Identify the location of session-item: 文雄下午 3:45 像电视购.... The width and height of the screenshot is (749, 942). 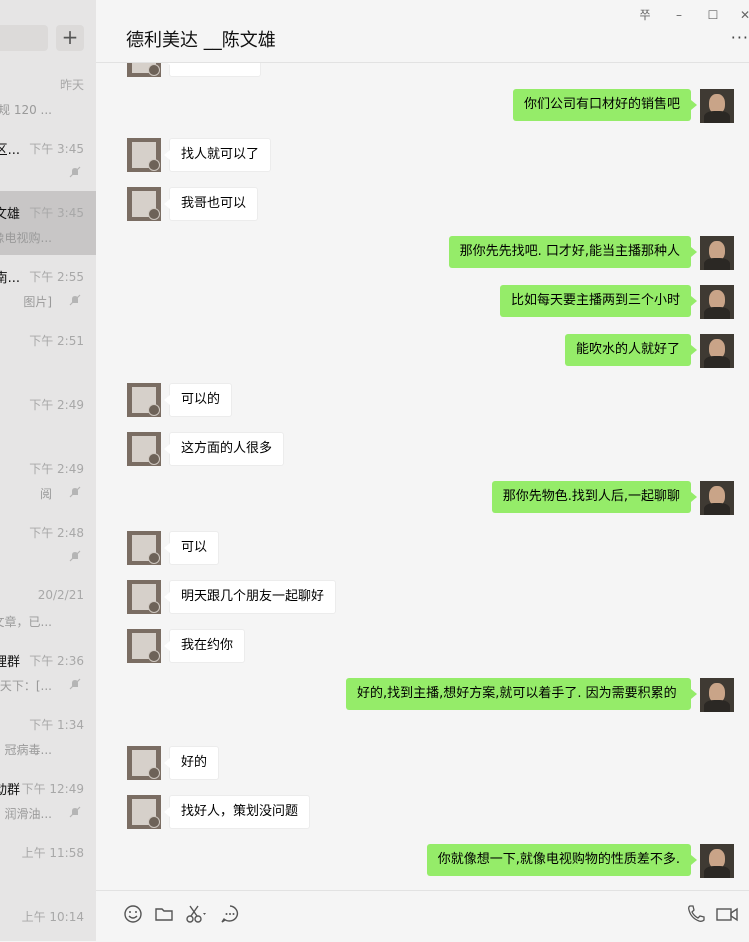
(48, 223).